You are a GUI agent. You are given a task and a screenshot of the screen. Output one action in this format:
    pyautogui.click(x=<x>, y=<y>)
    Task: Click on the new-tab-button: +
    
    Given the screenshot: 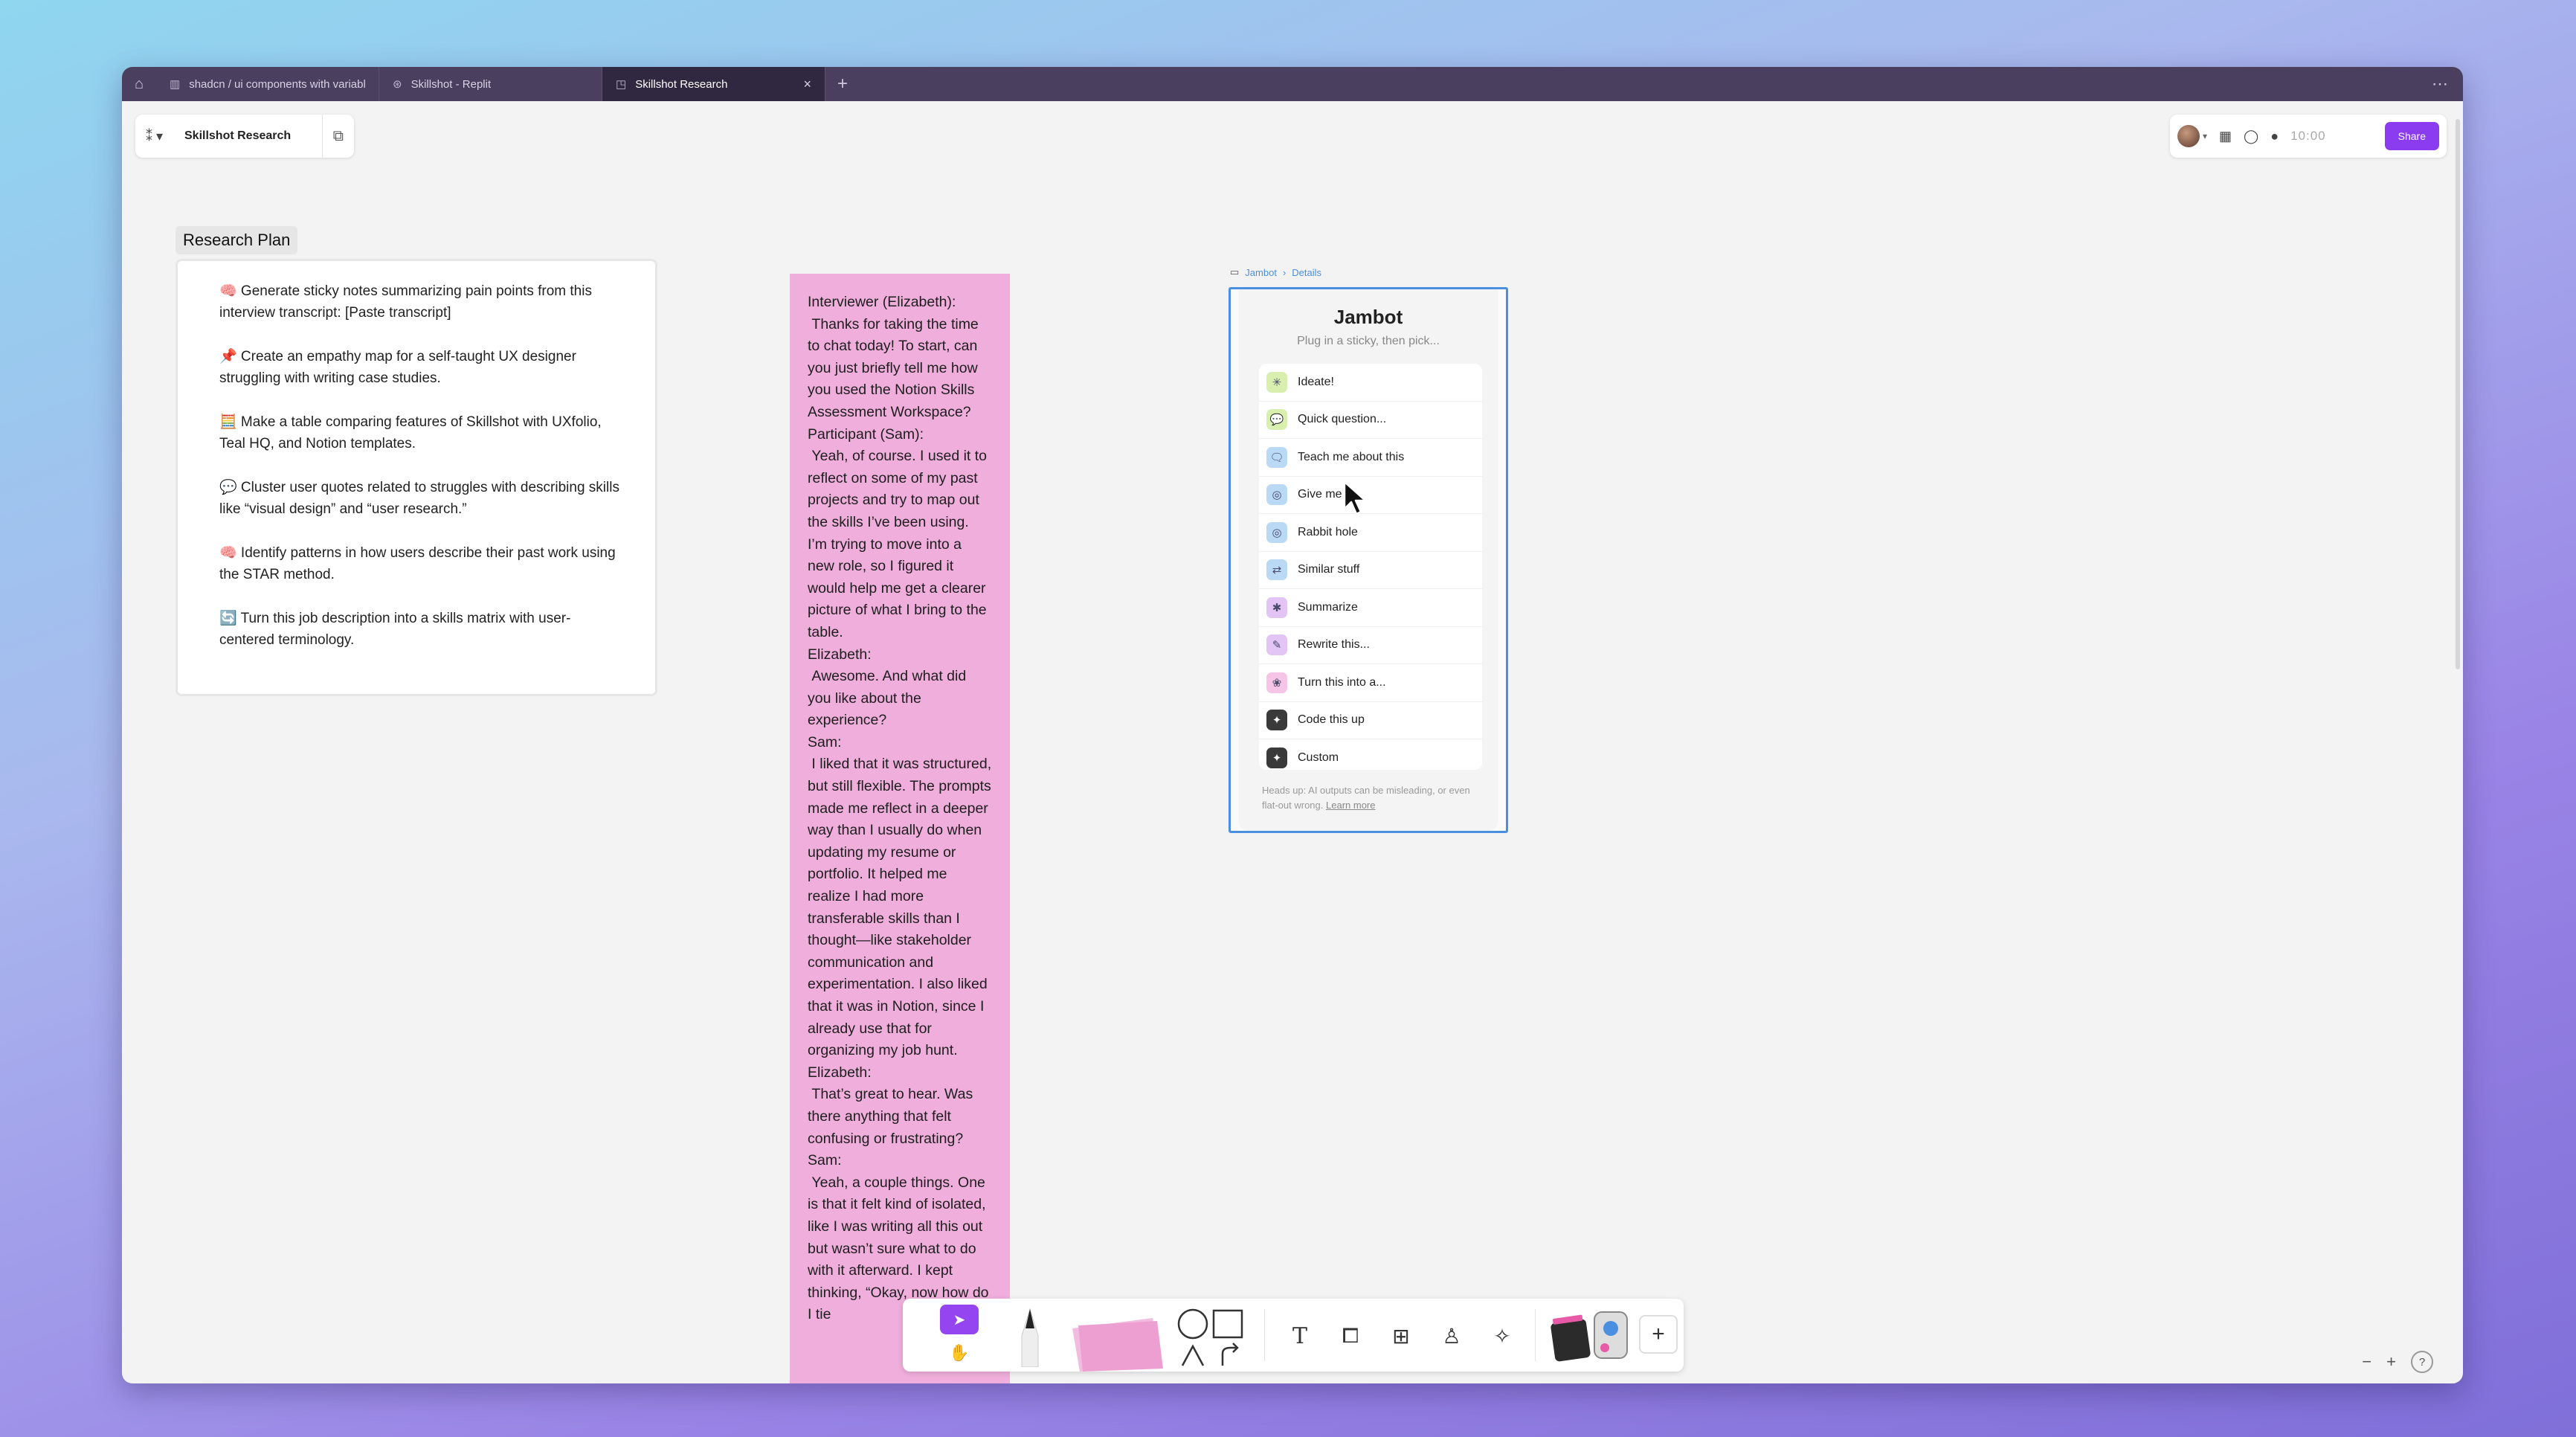 What is the action you would take?
    pyautogui.click(x=842, y=84)
    